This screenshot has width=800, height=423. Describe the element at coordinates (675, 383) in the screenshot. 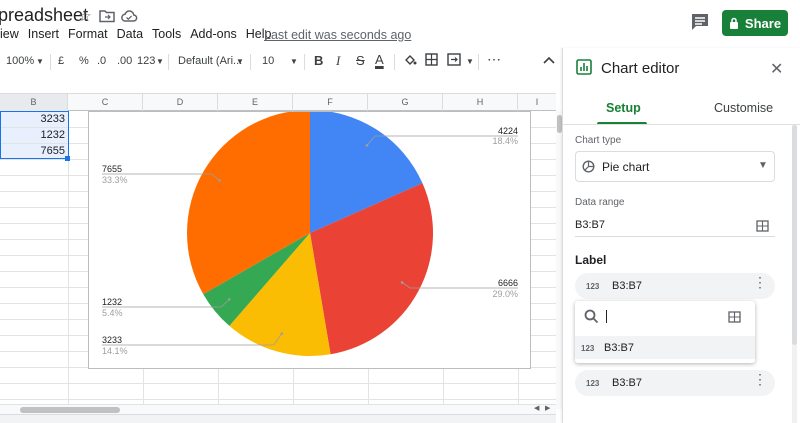

I see `value-chip: 123 B3:B7 ⋮` at that location.